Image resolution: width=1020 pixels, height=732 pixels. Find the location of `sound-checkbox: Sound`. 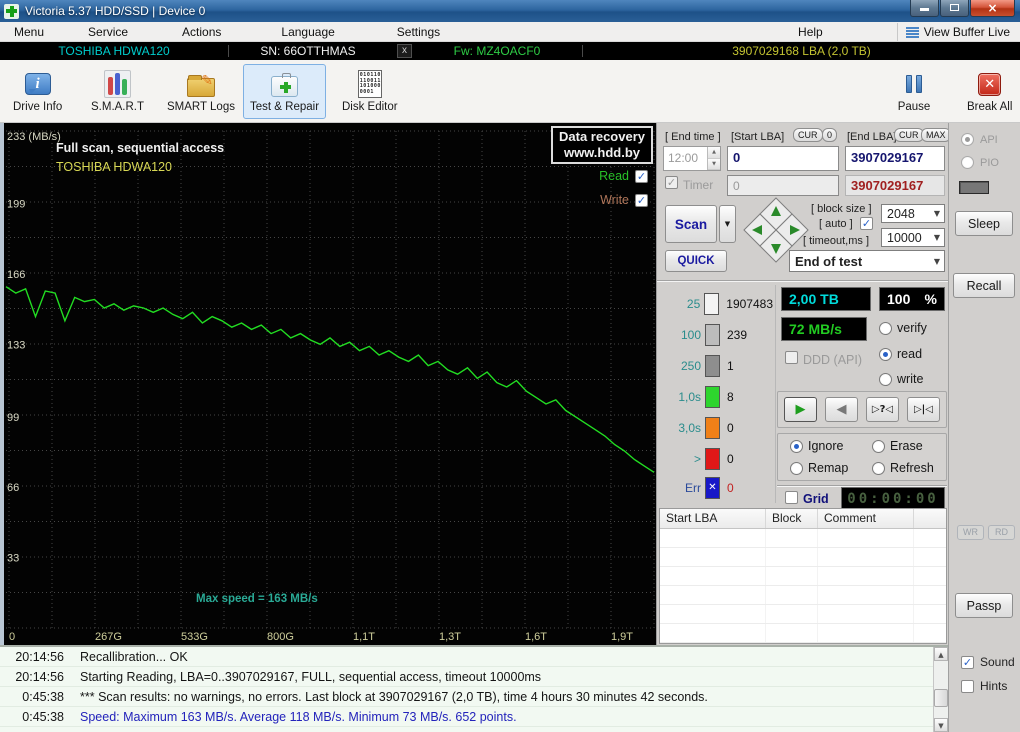

sound-checkbox: Sound is located at coordinates (988, 662).